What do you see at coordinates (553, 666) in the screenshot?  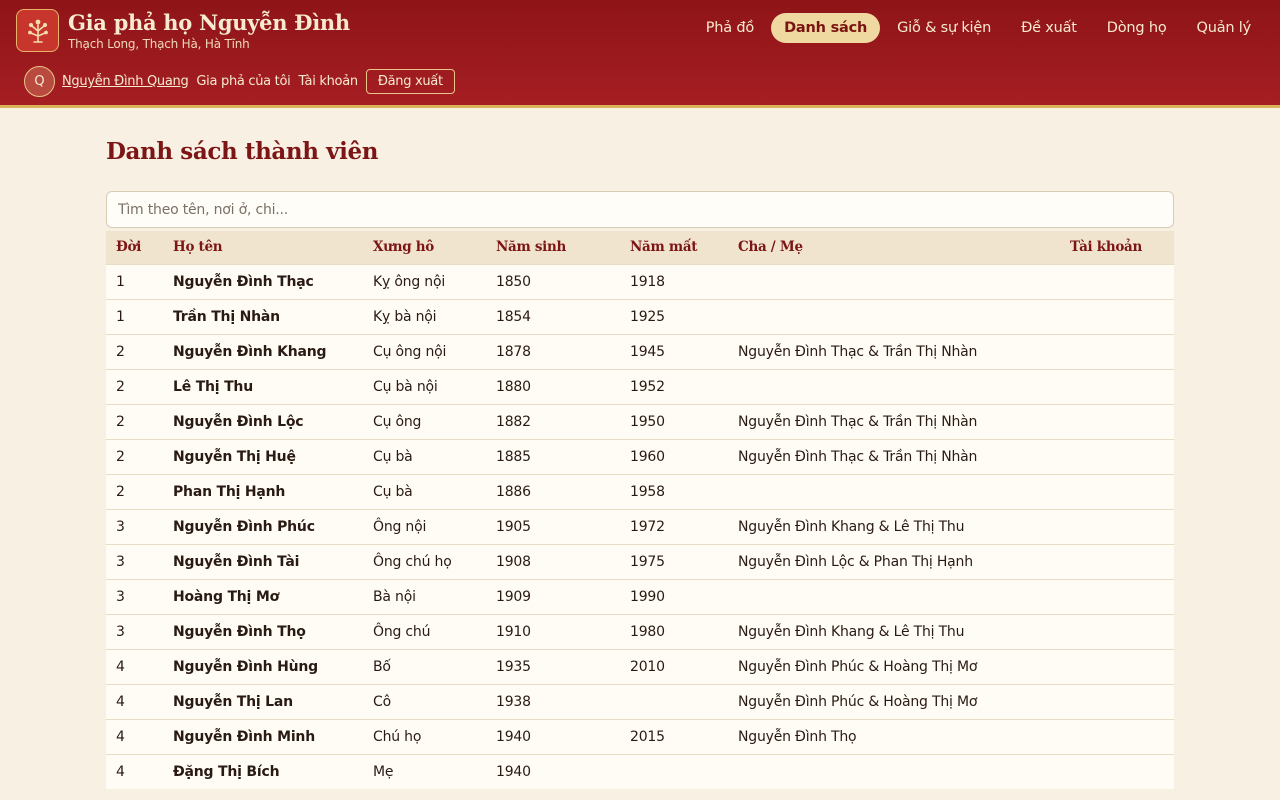 I see `cell-birth-year: 1935` at bounding box center [553, 666].